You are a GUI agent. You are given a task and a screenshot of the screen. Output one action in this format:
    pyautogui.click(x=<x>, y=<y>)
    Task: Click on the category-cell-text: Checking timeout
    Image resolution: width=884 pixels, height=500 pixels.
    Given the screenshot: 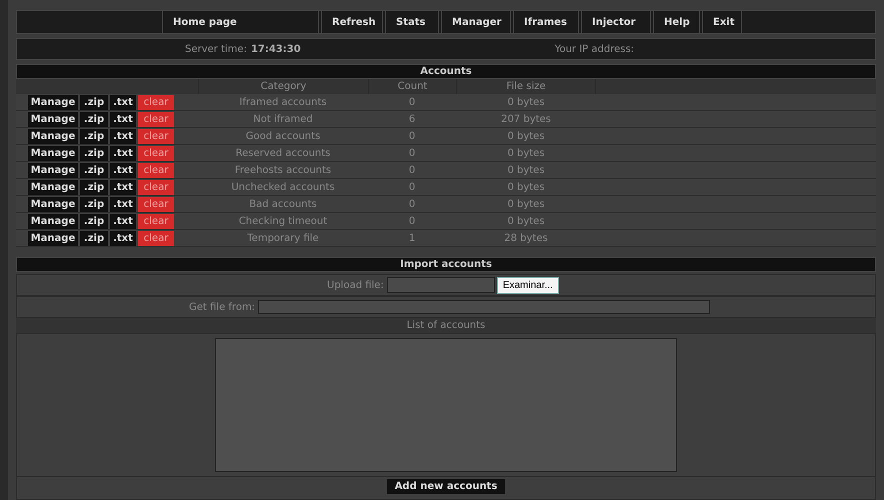 What is the action you would take?
    pyautogui.click(x=283, y=221)
    